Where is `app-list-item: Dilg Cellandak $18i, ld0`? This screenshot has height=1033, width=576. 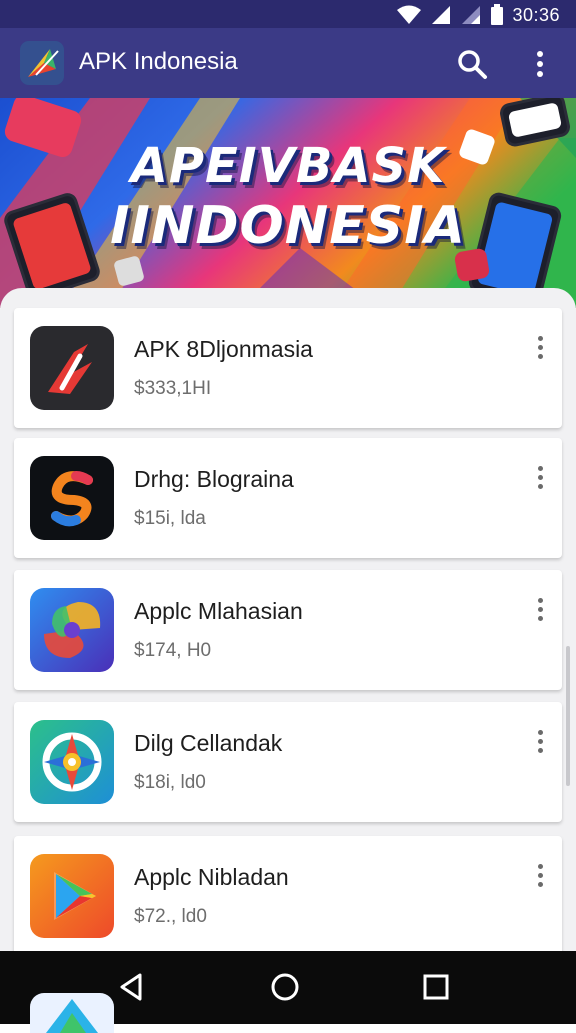 app-list-item: Dilg Cellandak $18i, ld0 is located at coordinates (288, 762).